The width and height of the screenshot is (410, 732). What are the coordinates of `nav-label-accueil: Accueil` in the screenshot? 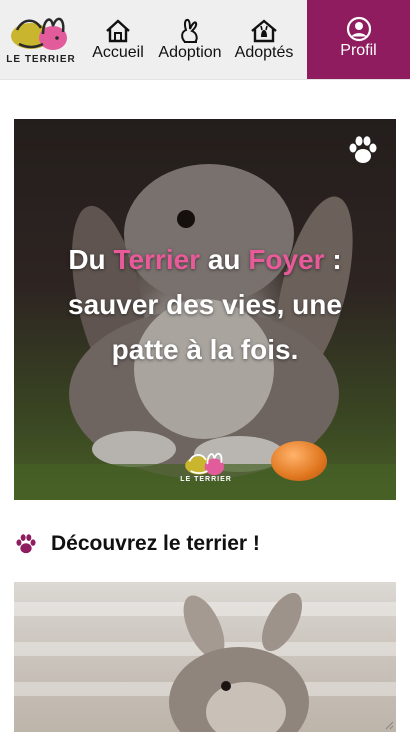 It's located at (118, 52).